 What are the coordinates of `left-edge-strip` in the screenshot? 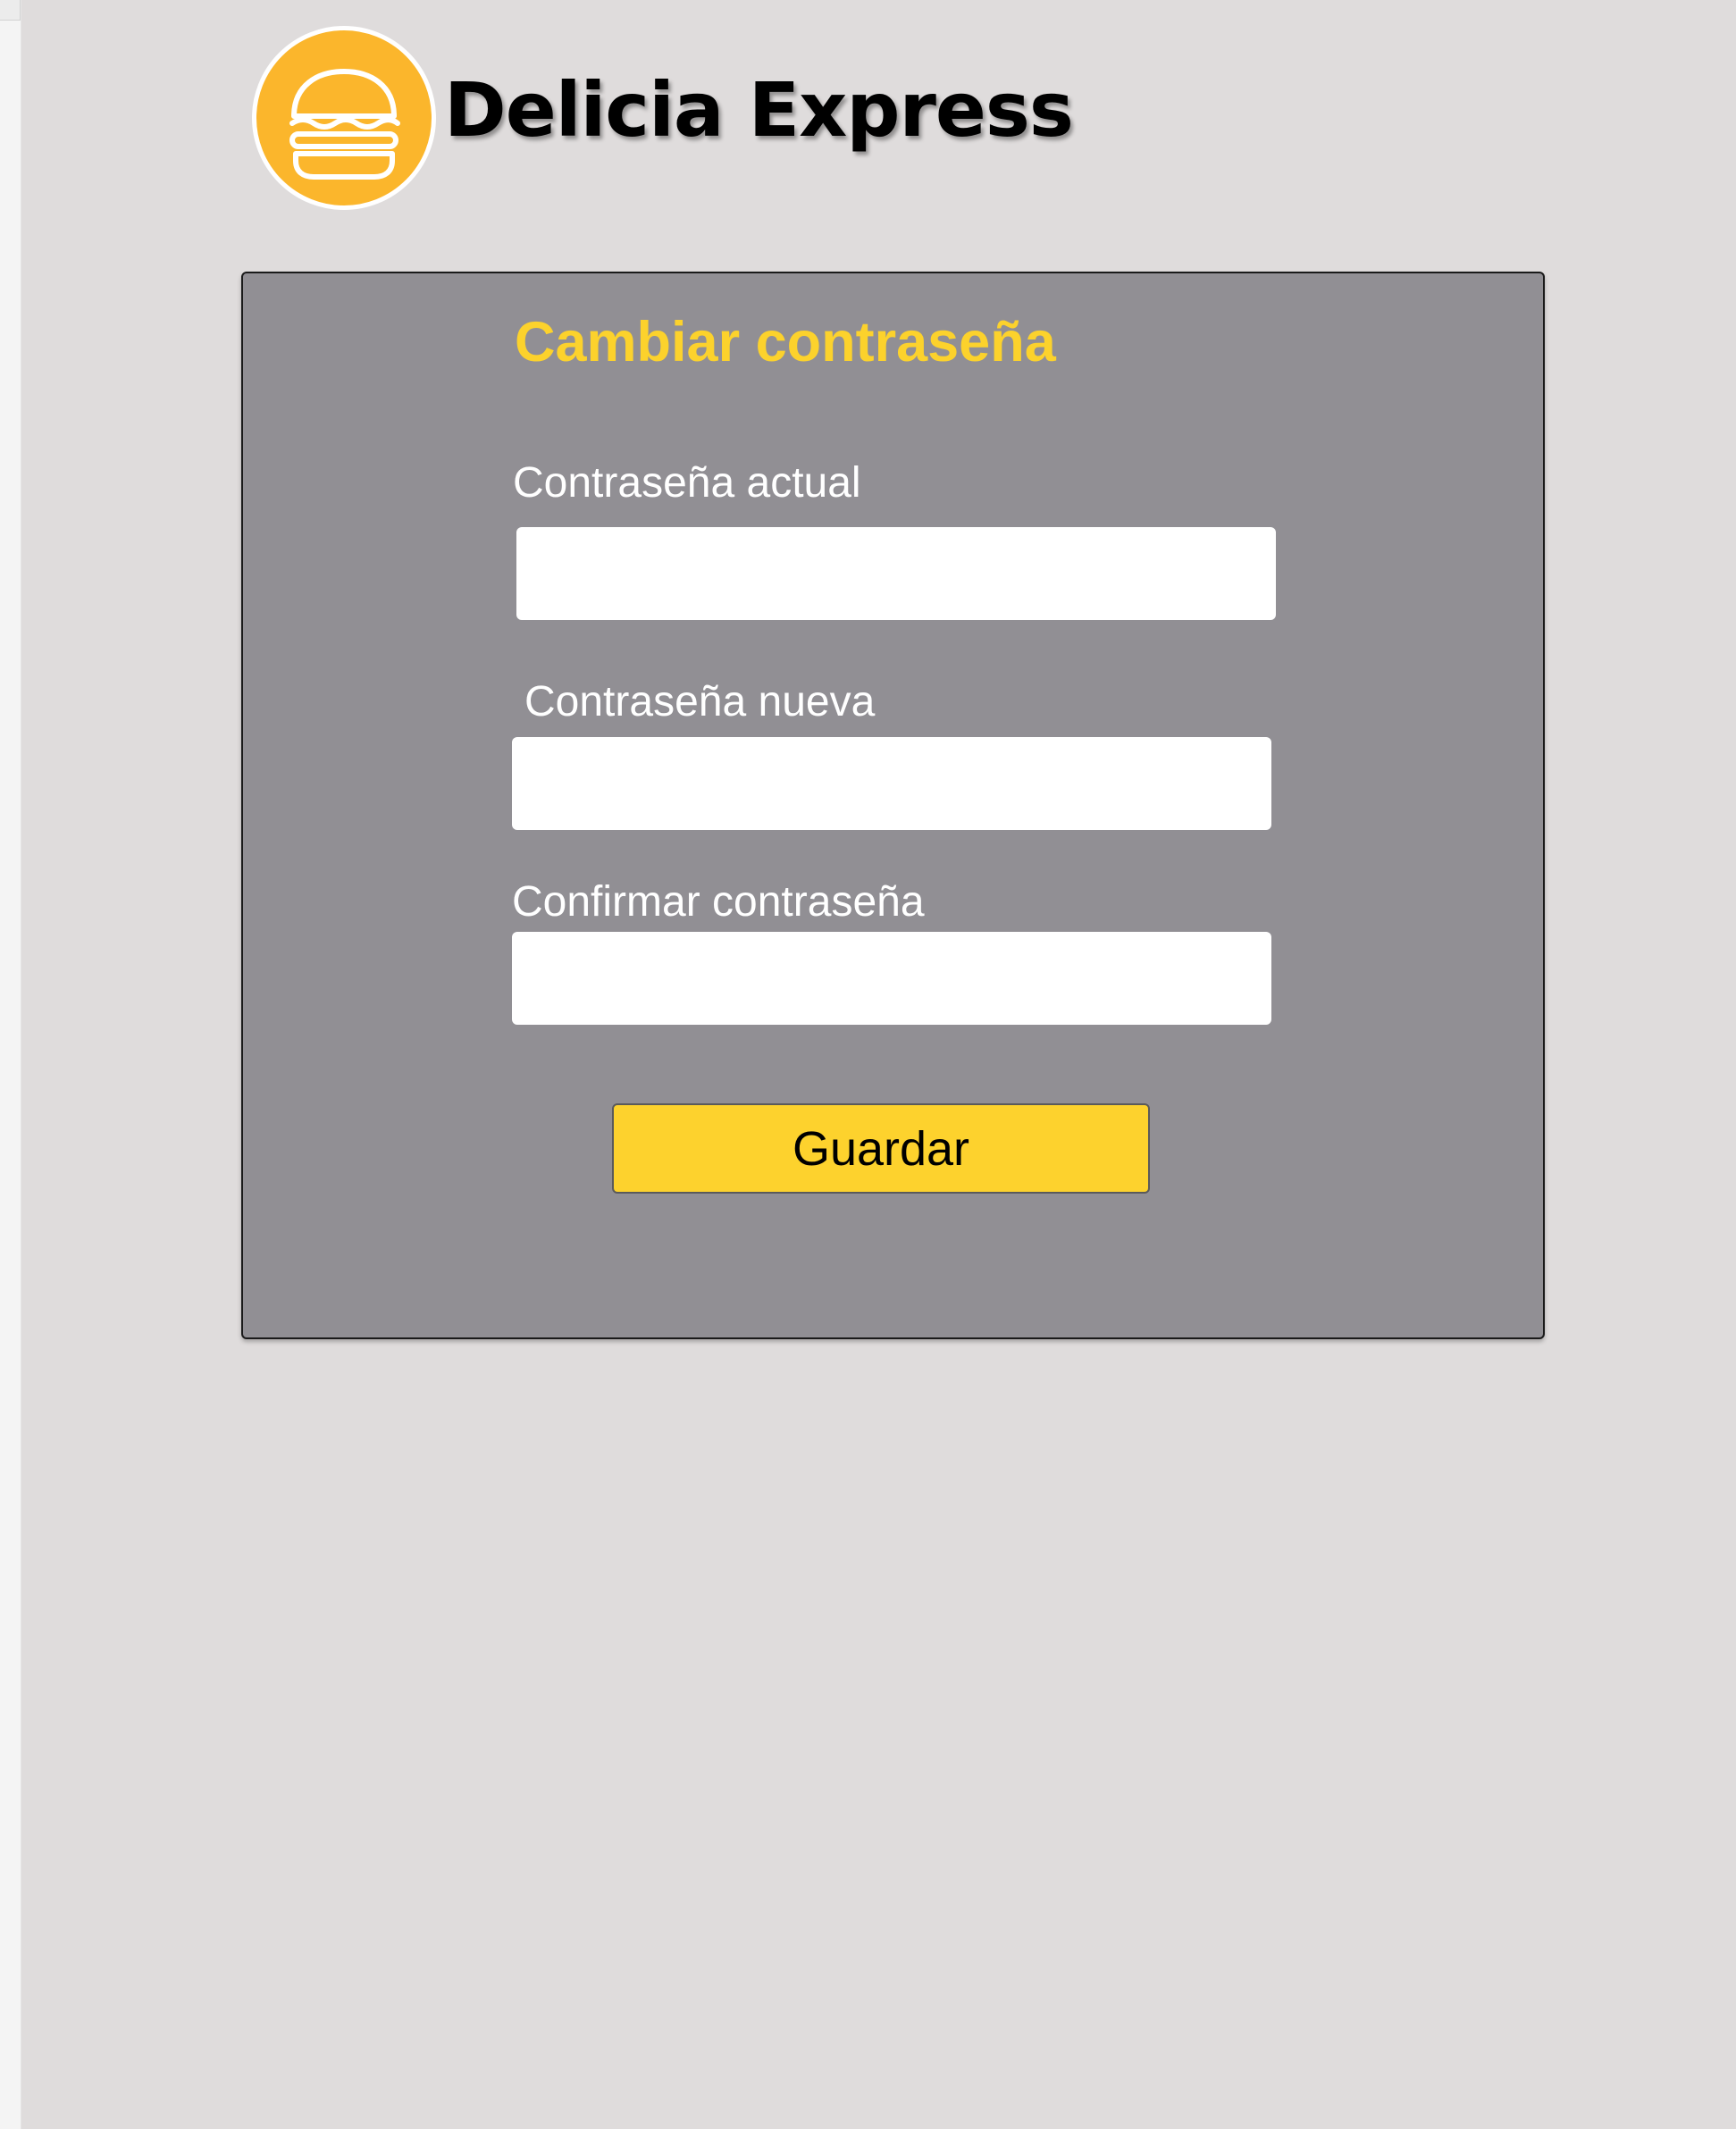 It's located at (10, 1064).